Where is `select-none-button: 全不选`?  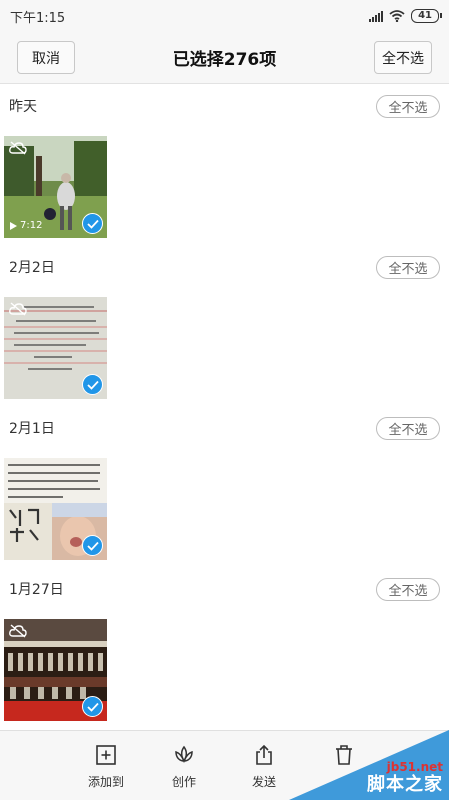 select-none-button: 全不选 is located at coordinates (403, 57).